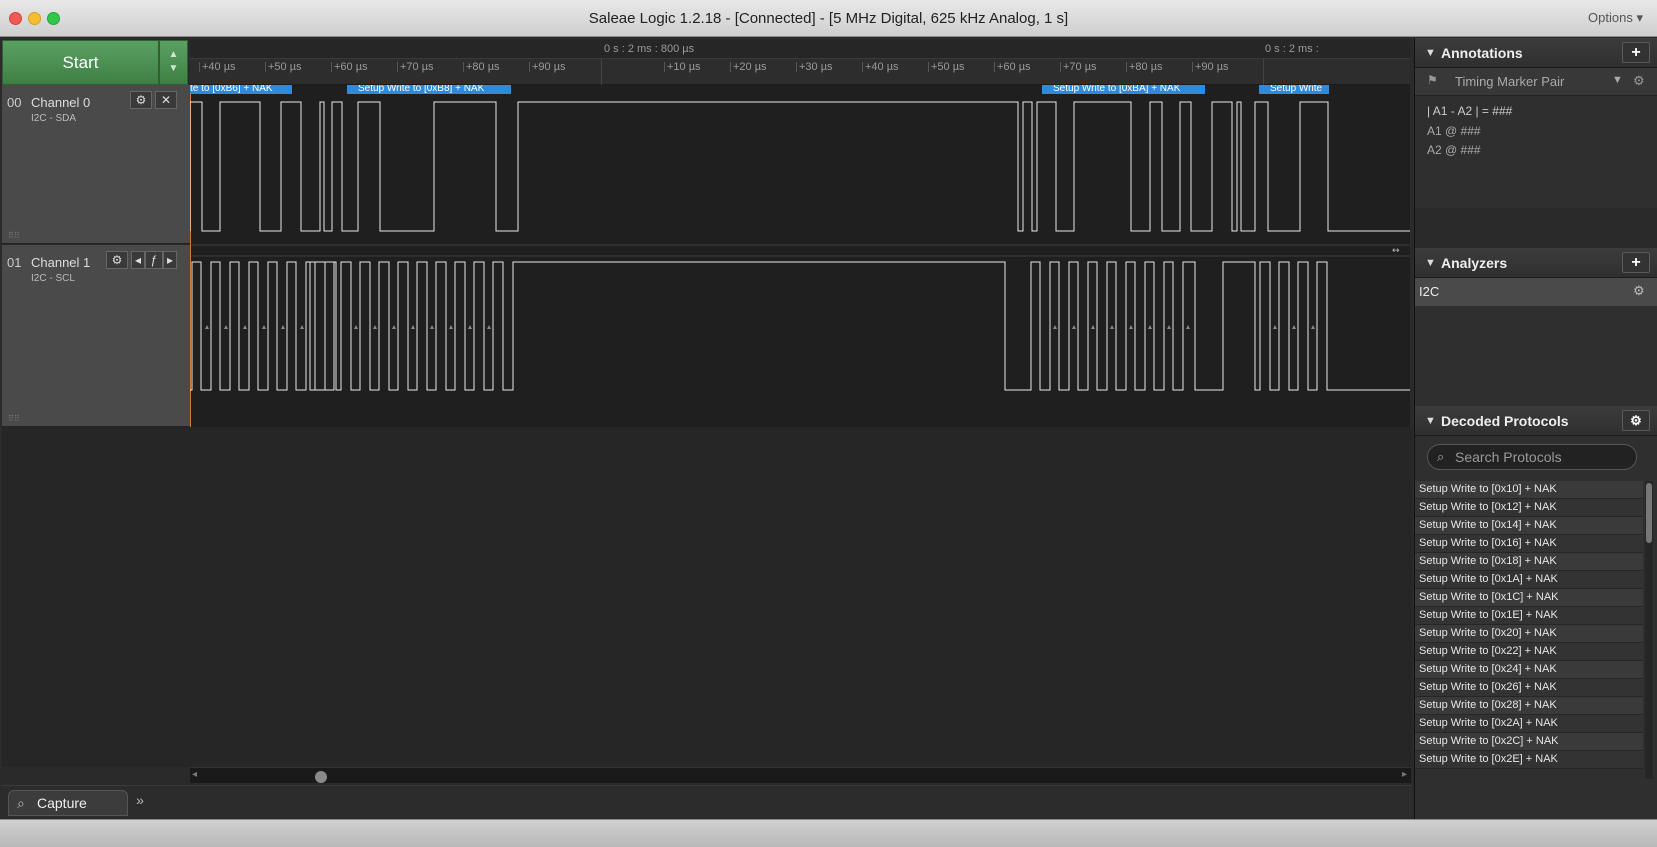  I want to click on timing-marker-pair-row: ⚑ Timing Marker Pair ▼ ⚙, so click(1536, 82).